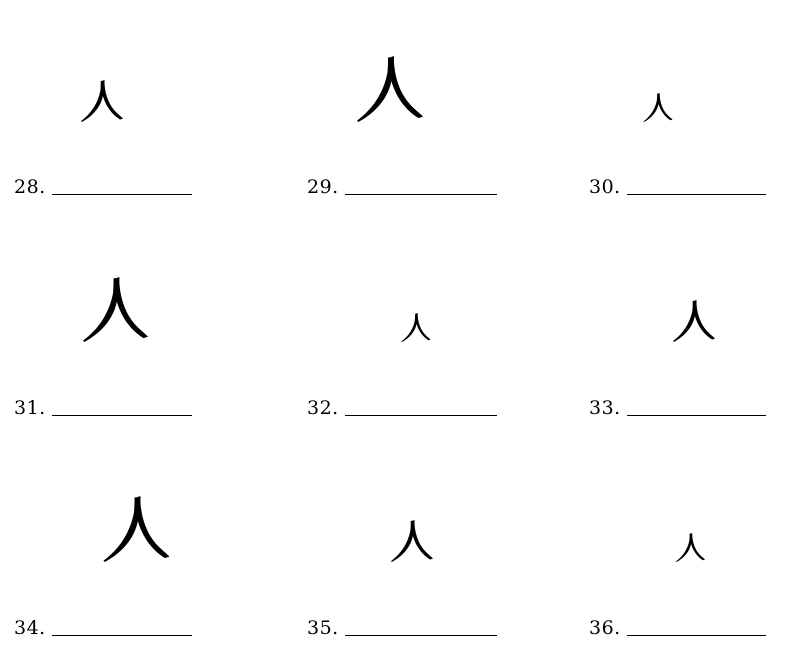 The height and width of the screenshot is (654, 793). Describe the element at coordinates (30, 628) in the screenshot. I see `question-number: 34.` at that location.